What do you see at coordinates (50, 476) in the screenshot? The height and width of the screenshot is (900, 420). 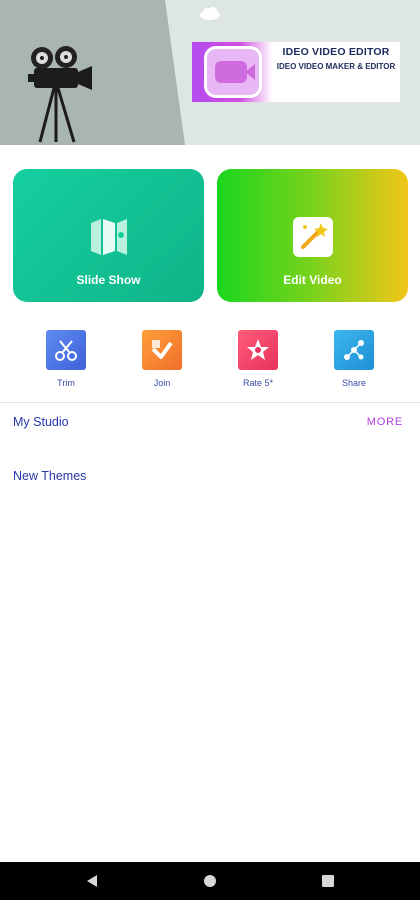 I see `new-themes-title: New Themes` at bounding box center [50, 476].